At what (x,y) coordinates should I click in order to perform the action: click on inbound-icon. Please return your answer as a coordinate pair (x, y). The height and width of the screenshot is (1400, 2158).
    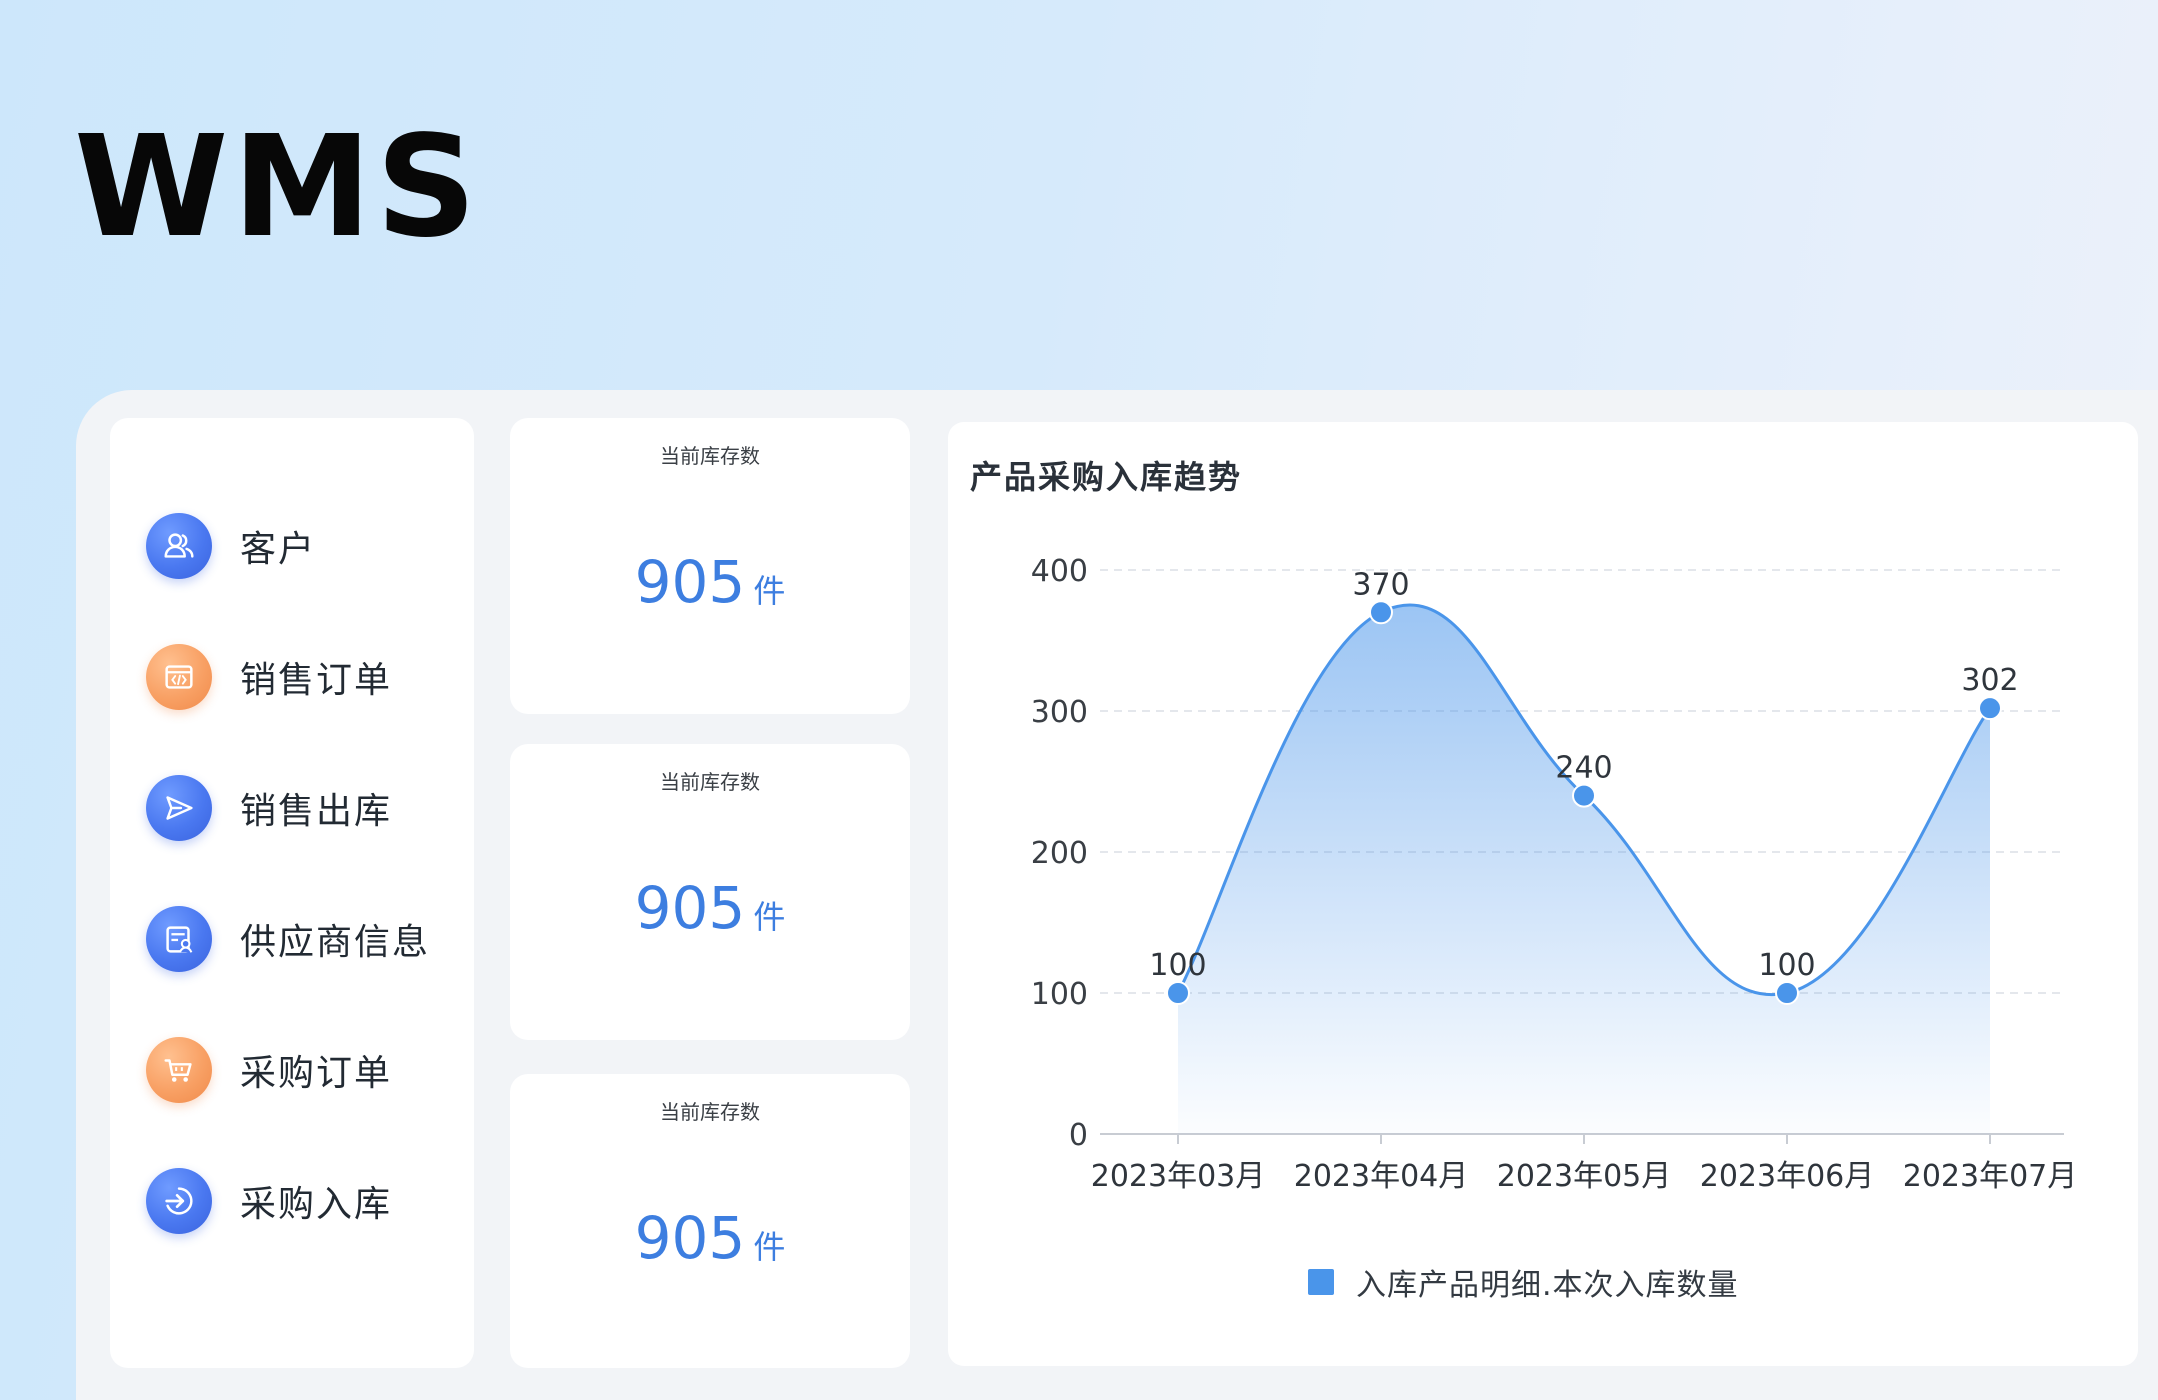
    Looking at the image, I should click on (179, 1200).